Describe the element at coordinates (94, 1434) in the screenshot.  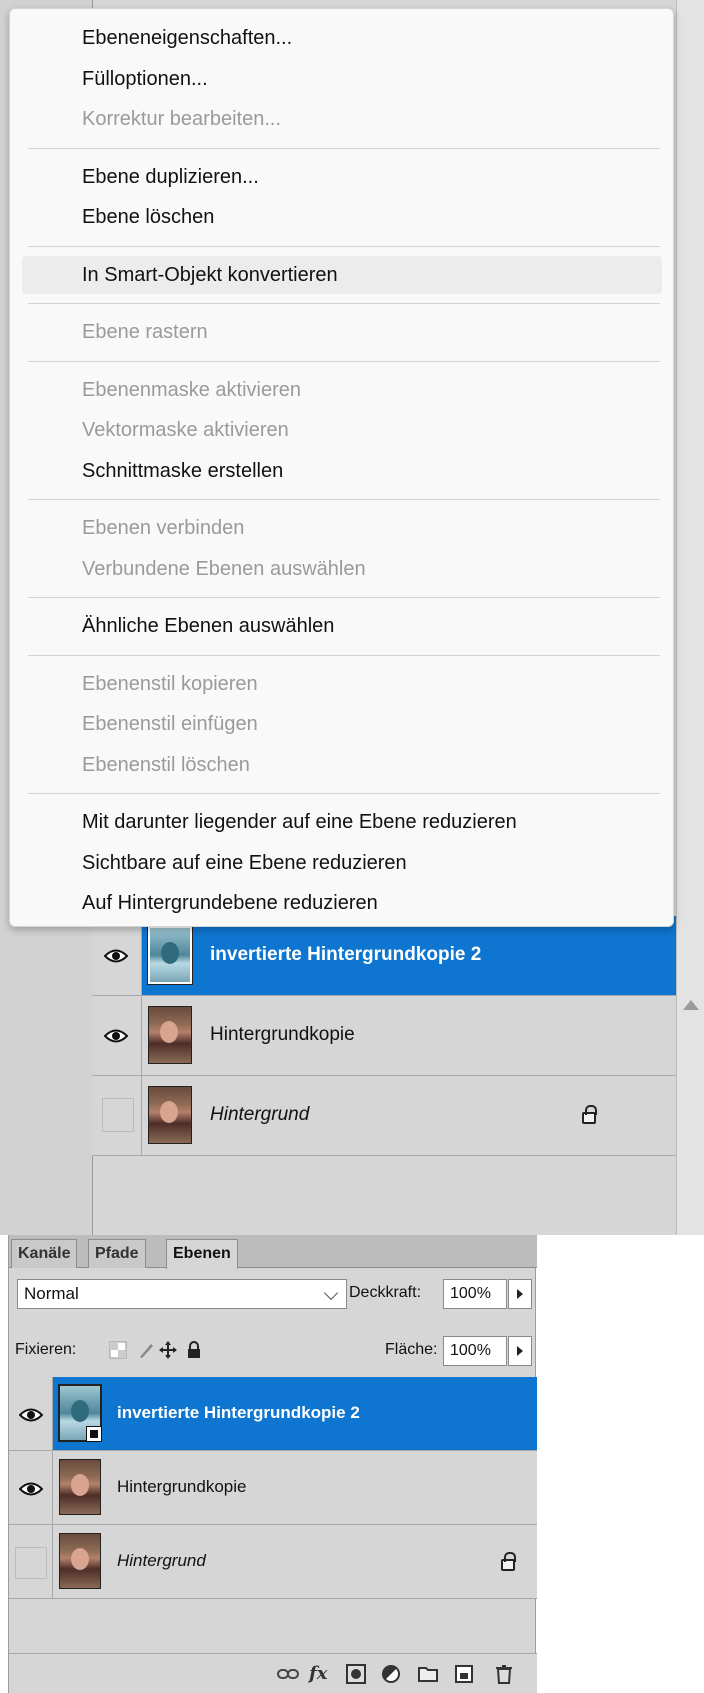
I see `smart-object-badge-icon` at that location.